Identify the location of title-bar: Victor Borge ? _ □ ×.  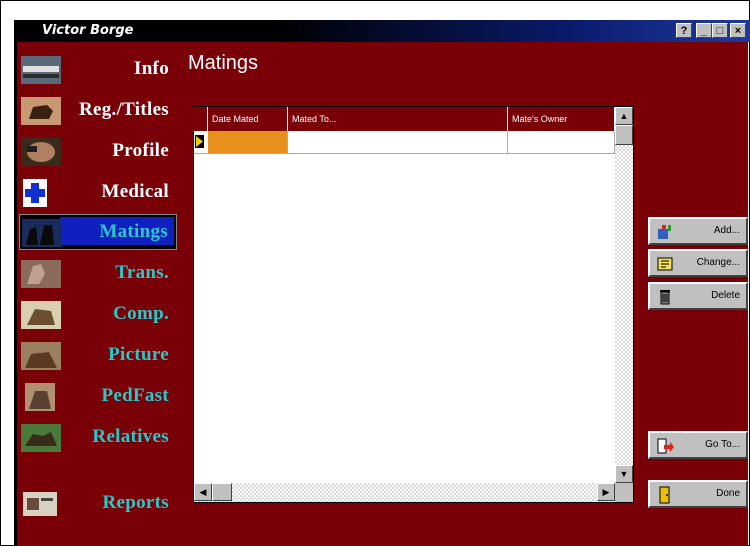
(382, 31).